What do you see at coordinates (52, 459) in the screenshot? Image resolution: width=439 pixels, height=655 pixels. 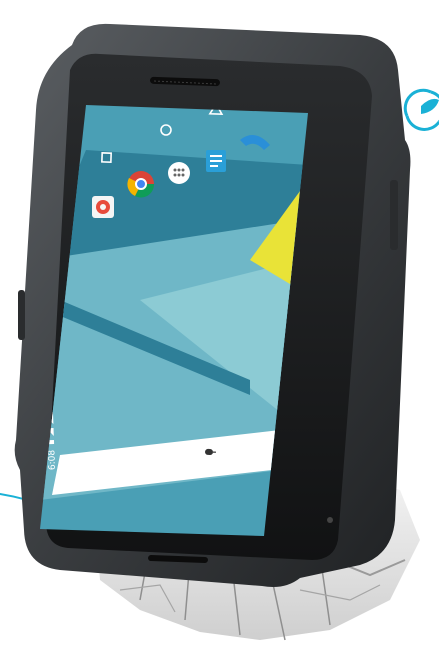 I see `status-time: 6:08` at bounding box center [52, 459].